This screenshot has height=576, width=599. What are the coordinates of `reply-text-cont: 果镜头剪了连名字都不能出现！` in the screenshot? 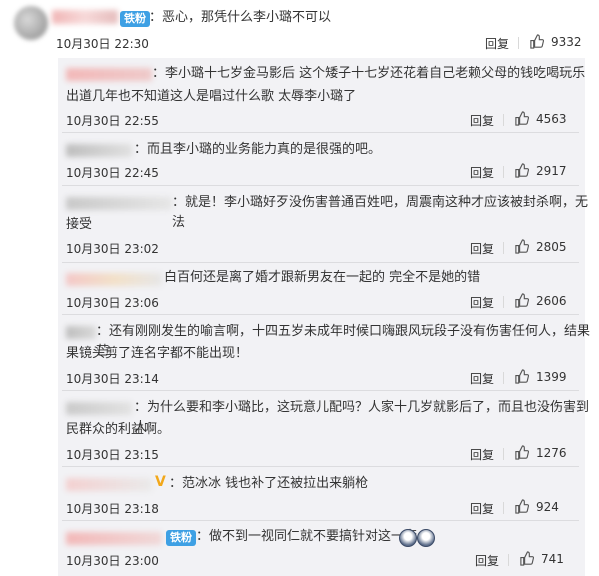 It's located at (157, 353).